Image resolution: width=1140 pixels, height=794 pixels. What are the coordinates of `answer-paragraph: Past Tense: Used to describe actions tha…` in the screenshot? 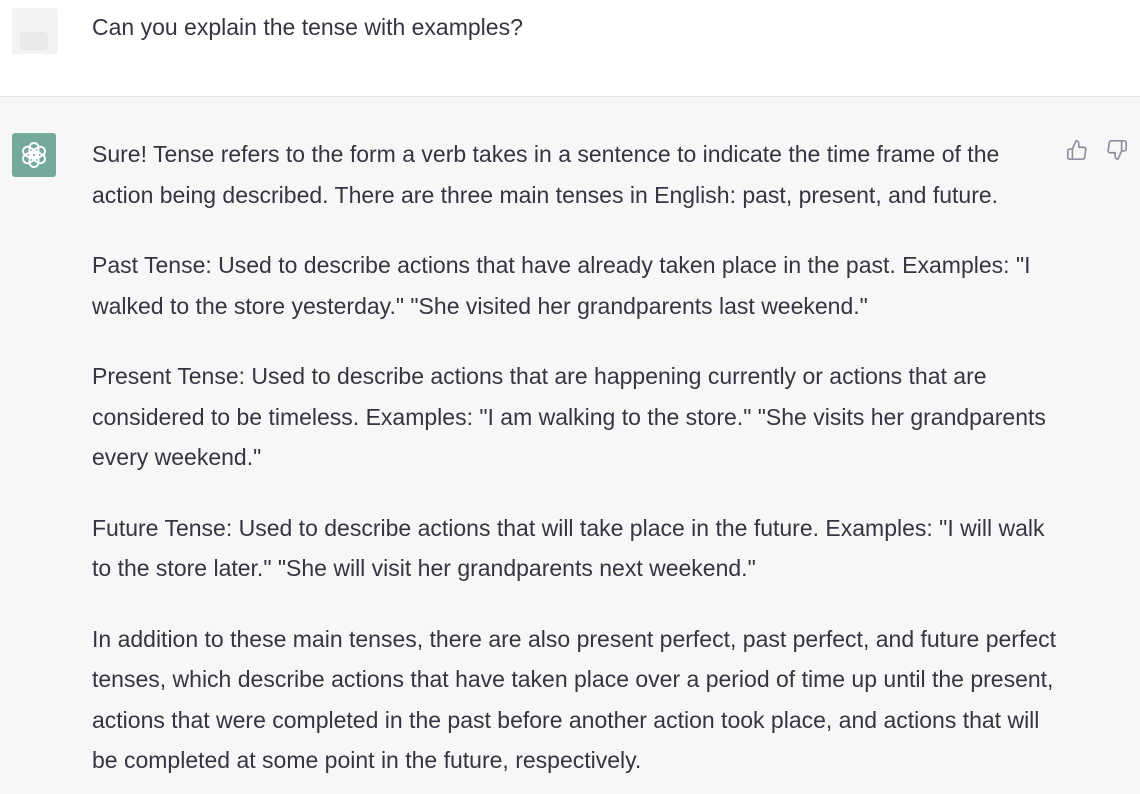 It's located at (561, 285).